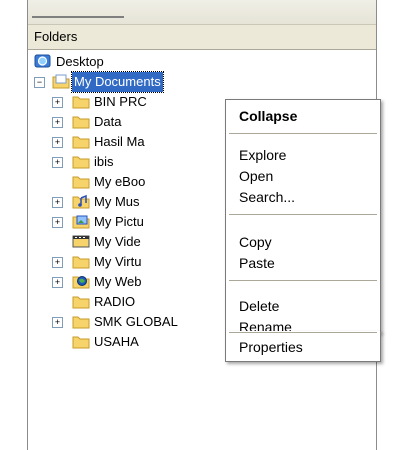 This screenshot has width=405, height=450. What do you see at coordinates (115, 301) in the screenshot?
I see `tree-item-label: RADIO` at bounding box center [115, 301].